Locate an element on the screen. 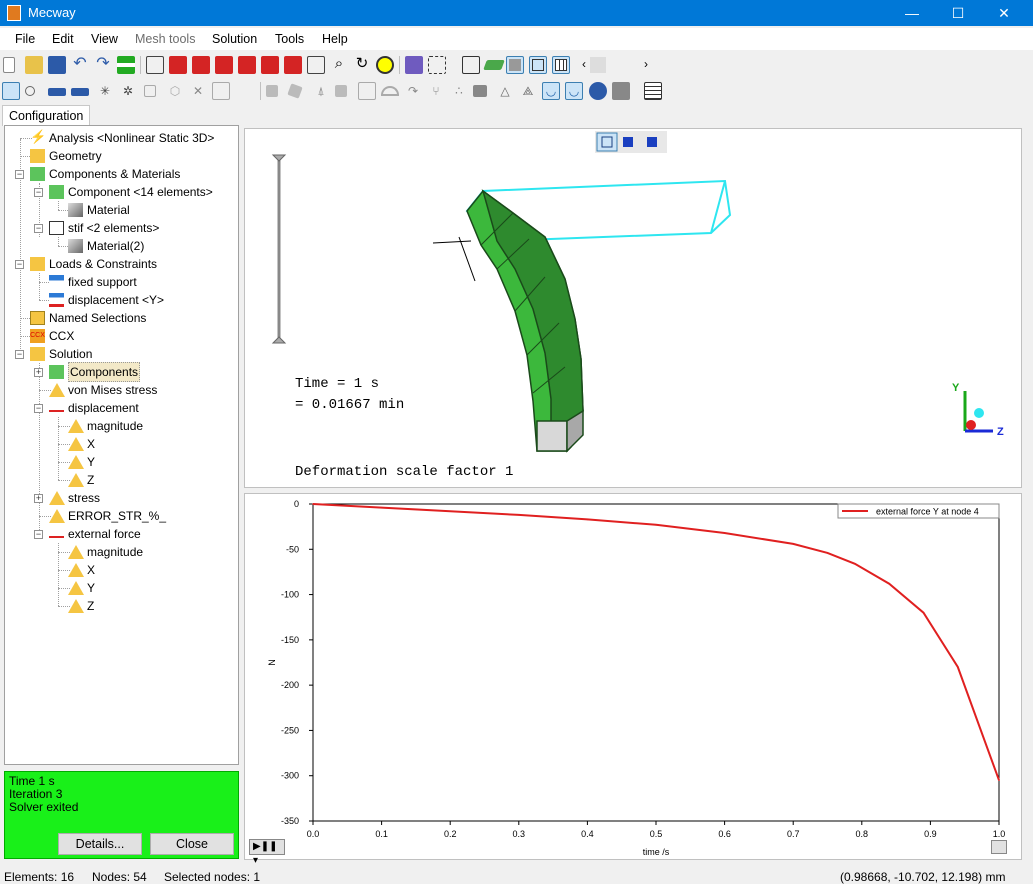 This screenshot has width=1033, height=884. menu-file: File is located at coordinates (25, 39).